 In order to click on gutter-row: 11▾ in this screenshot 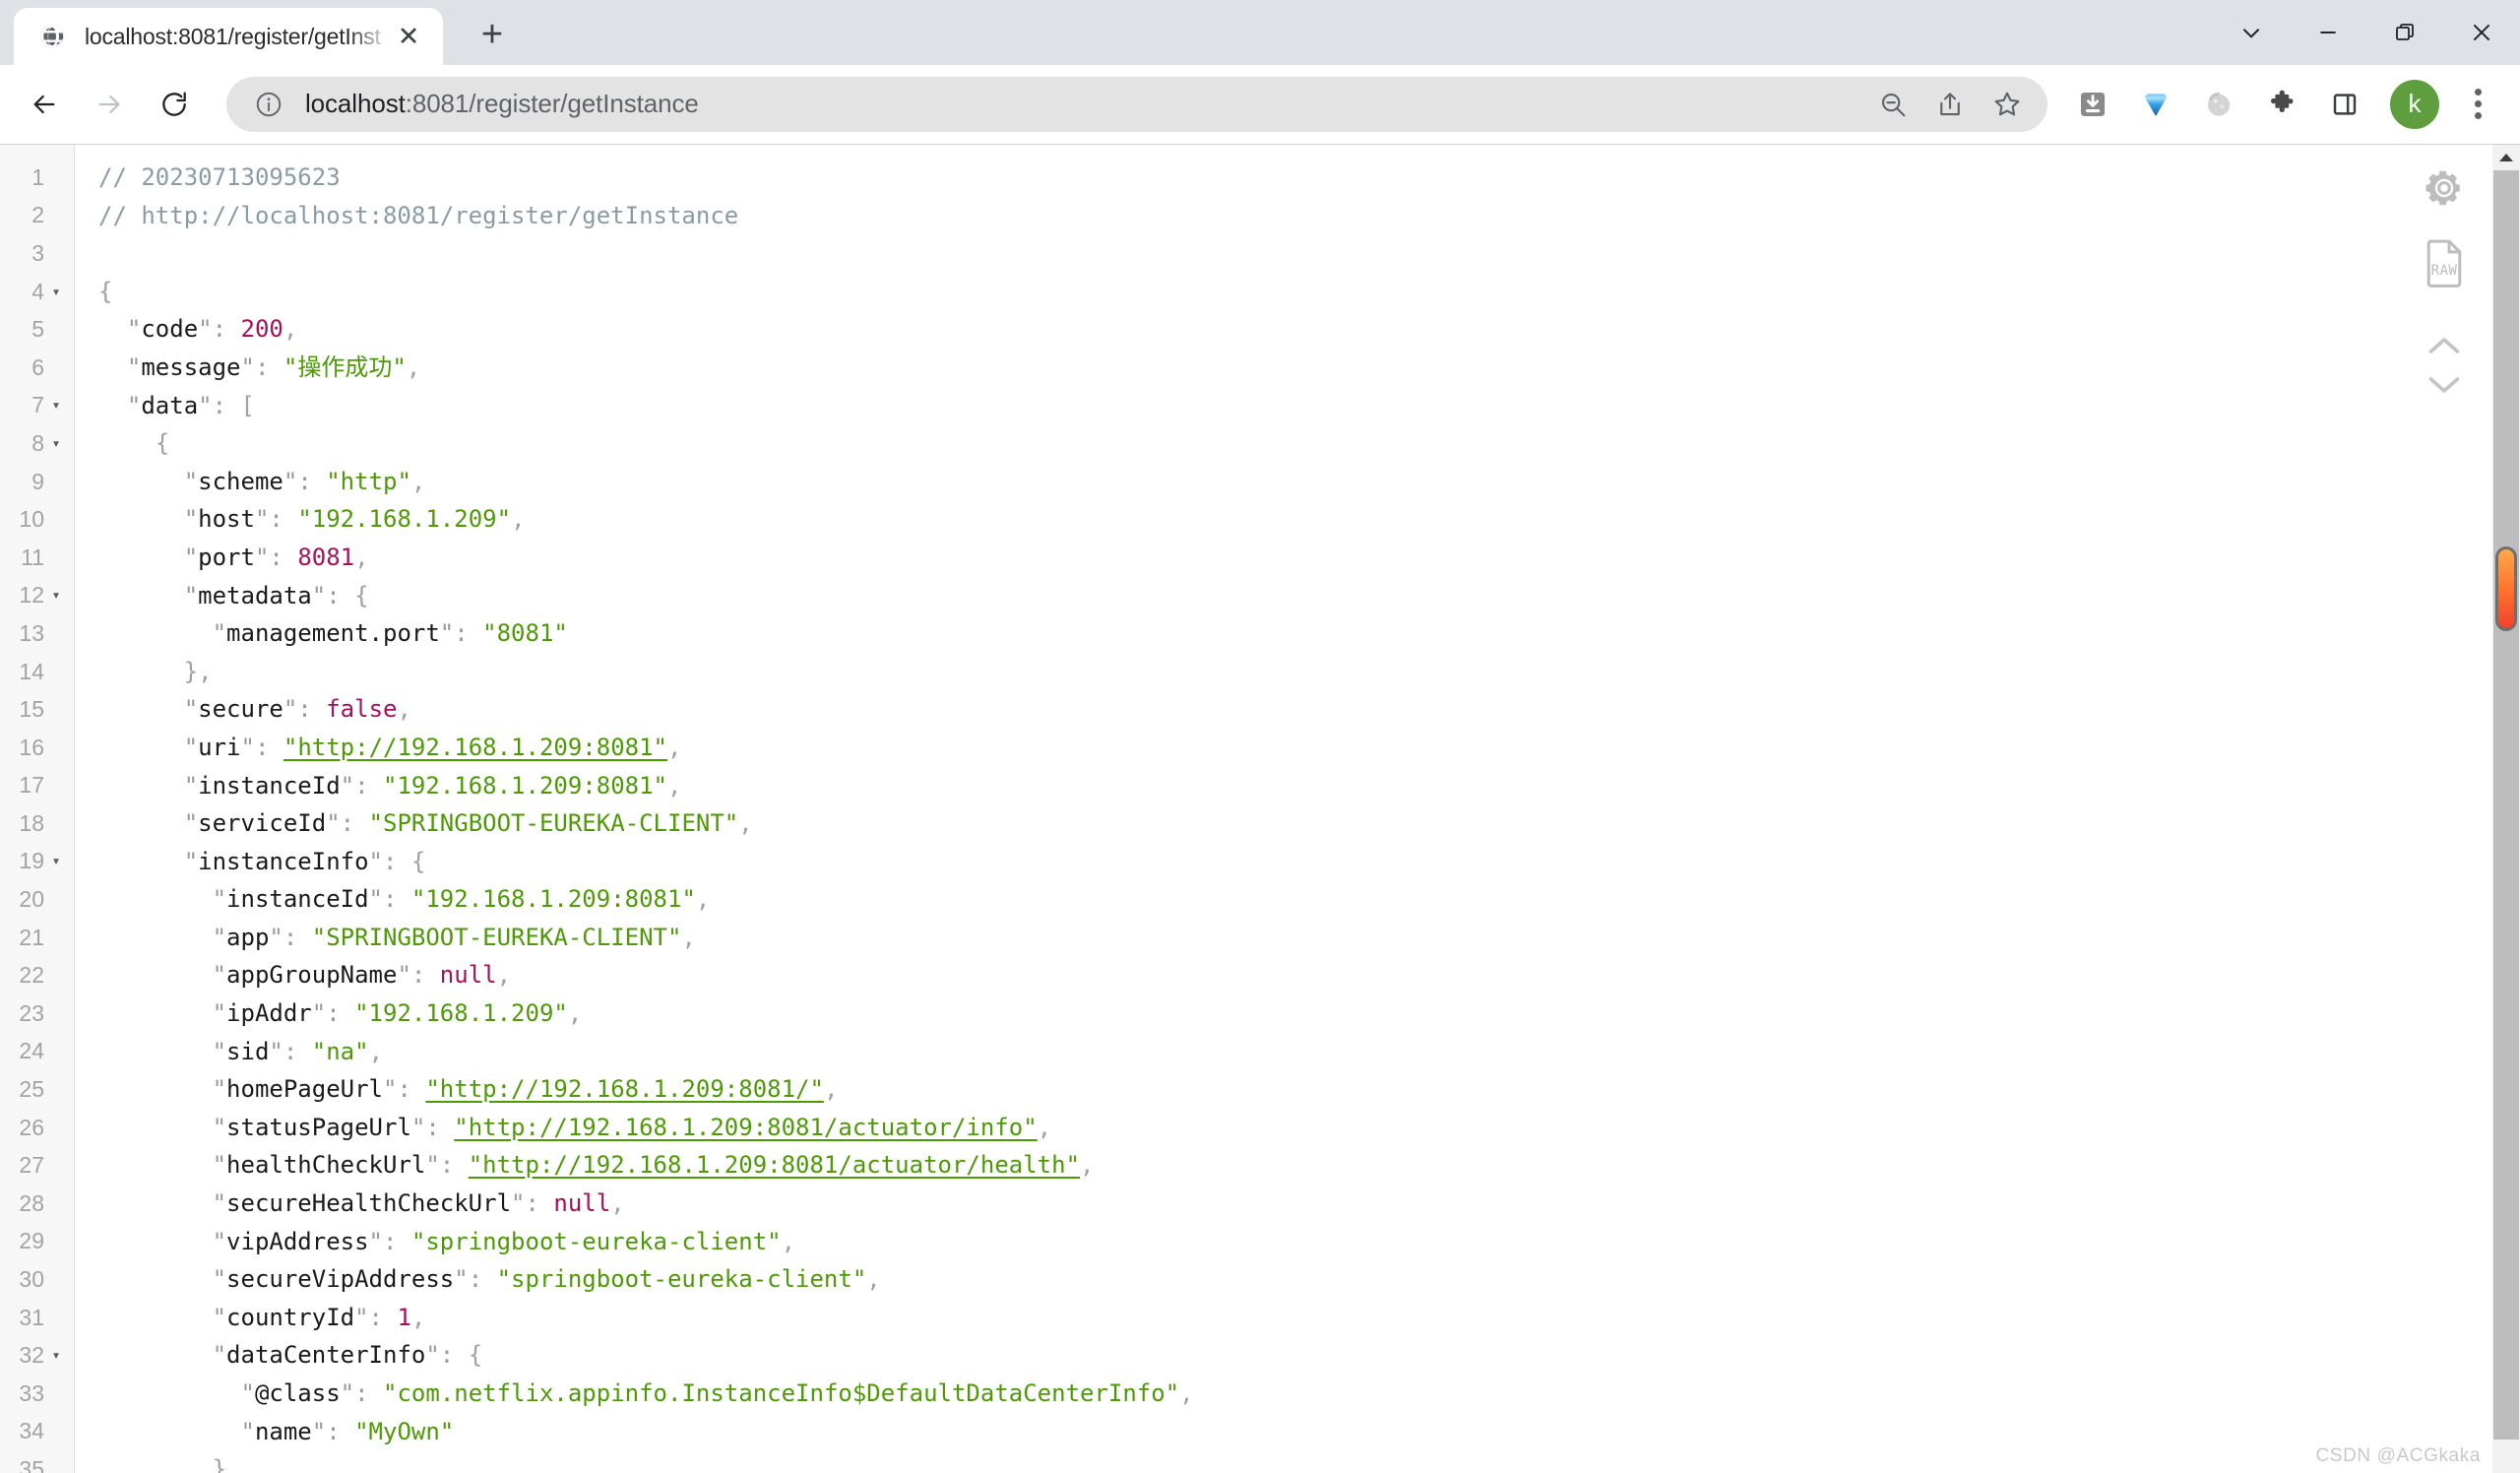, I will do `click(37, 558)`.